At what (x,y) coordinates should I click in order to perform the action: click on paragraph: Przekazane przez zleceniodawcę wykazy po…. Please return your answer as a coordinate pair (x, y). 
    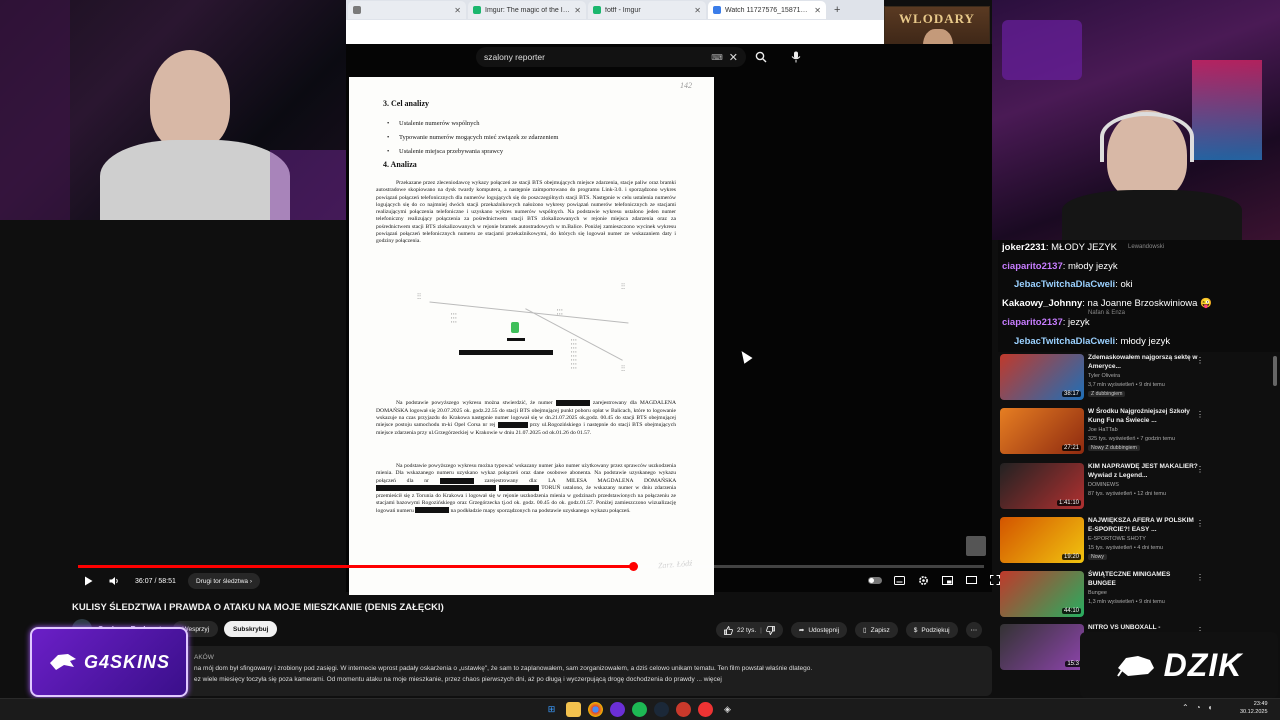
    Looking at the image, I should click on (526, 212).